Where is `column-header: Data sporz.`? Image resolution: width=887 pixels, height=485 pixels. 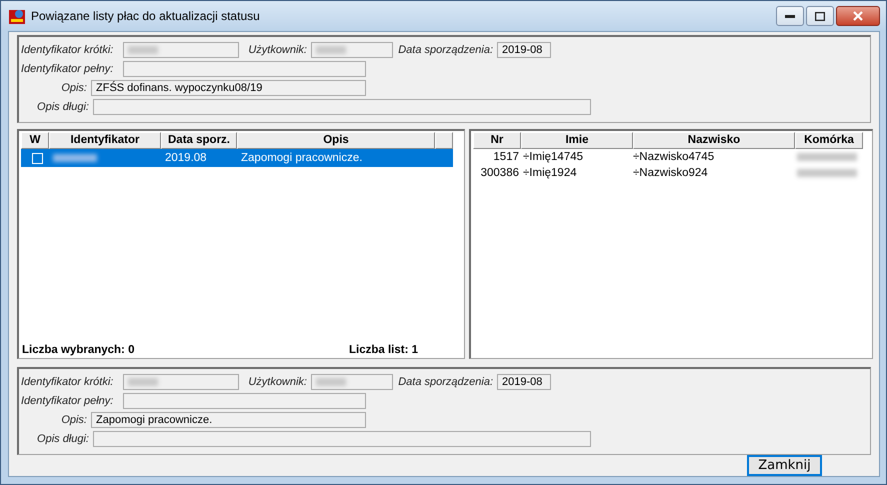
column-header: Data sporz. is located at coordinates (199, 140).